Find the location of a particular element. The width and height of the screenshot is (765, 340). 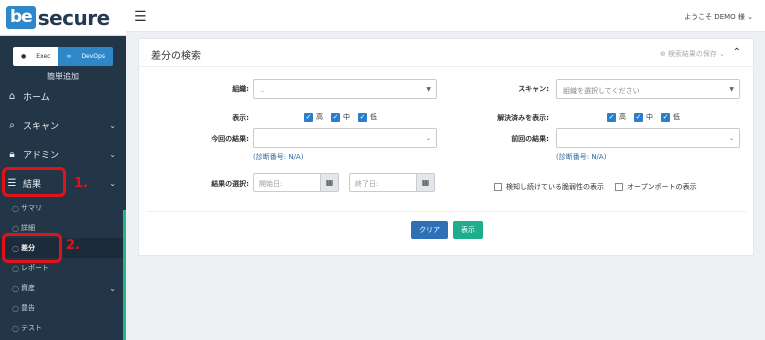

sidebar-item-label: アドミン is located at coordinates (41, 156).